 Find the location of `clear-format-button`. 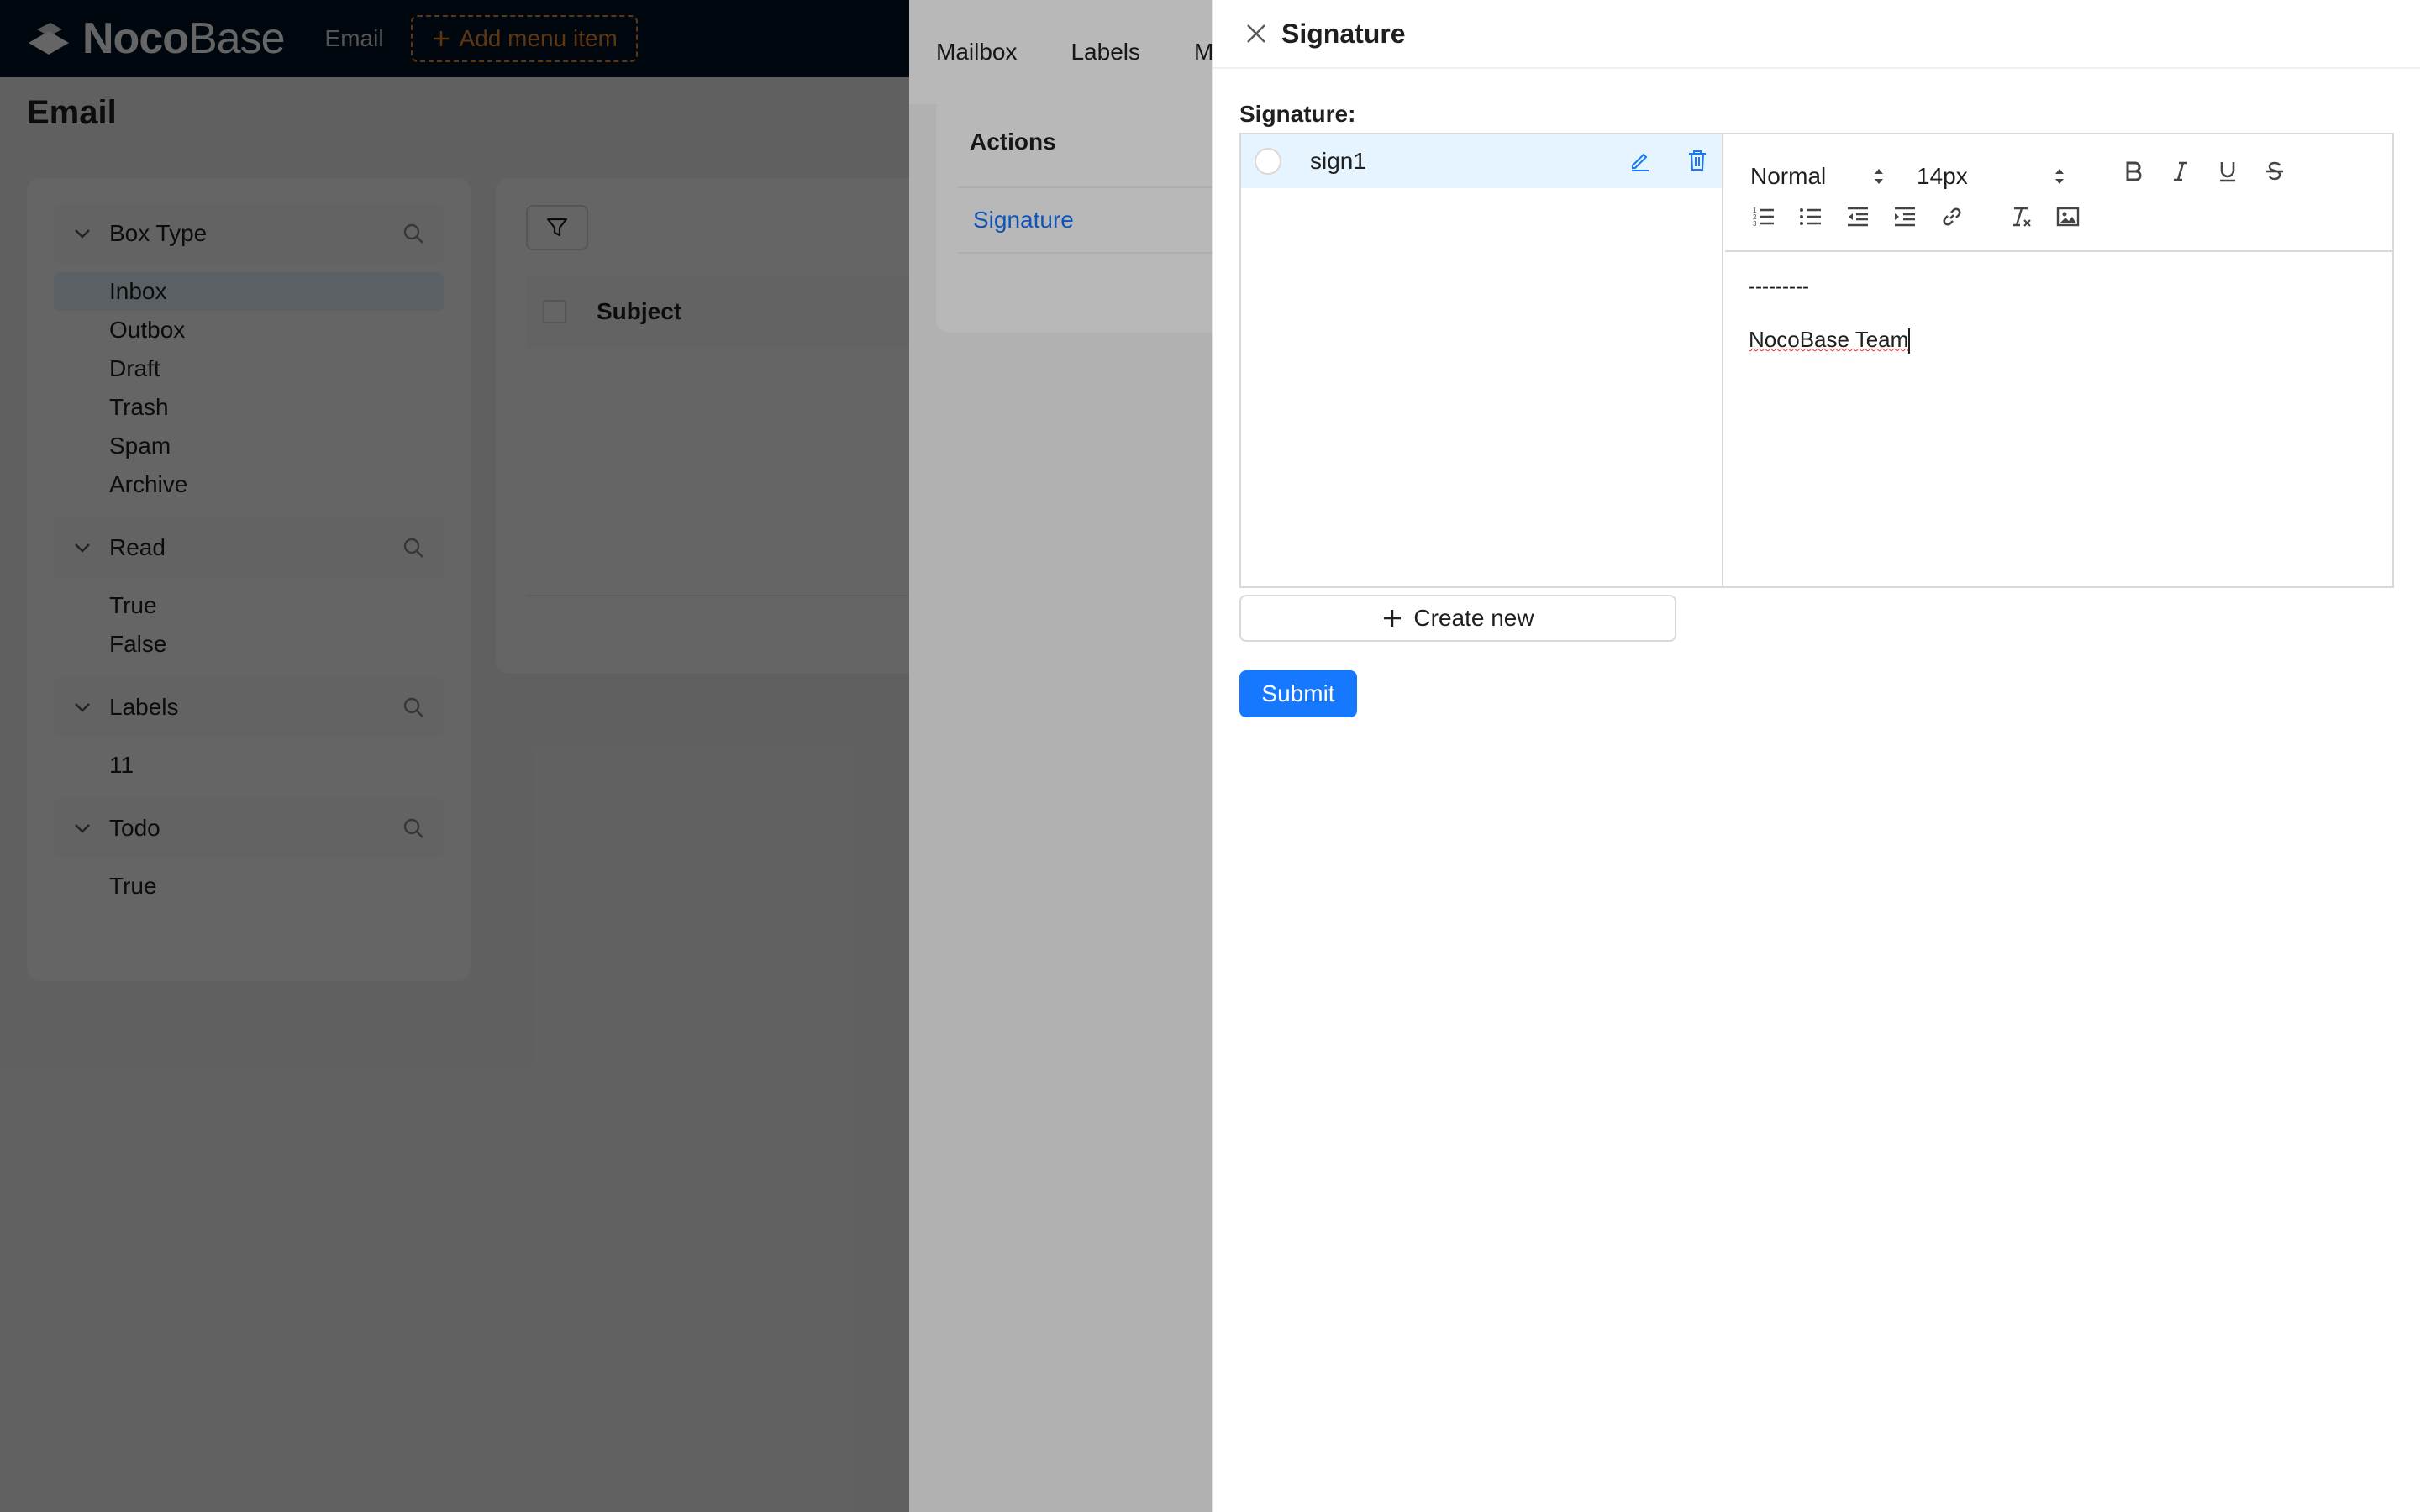

clear-format-button is located at coordinates (2021, 216).